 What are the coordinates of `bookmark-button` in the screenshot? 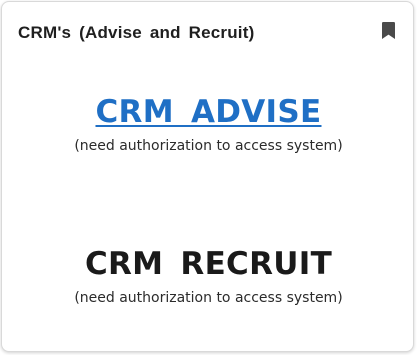 It's located at (390, 32).